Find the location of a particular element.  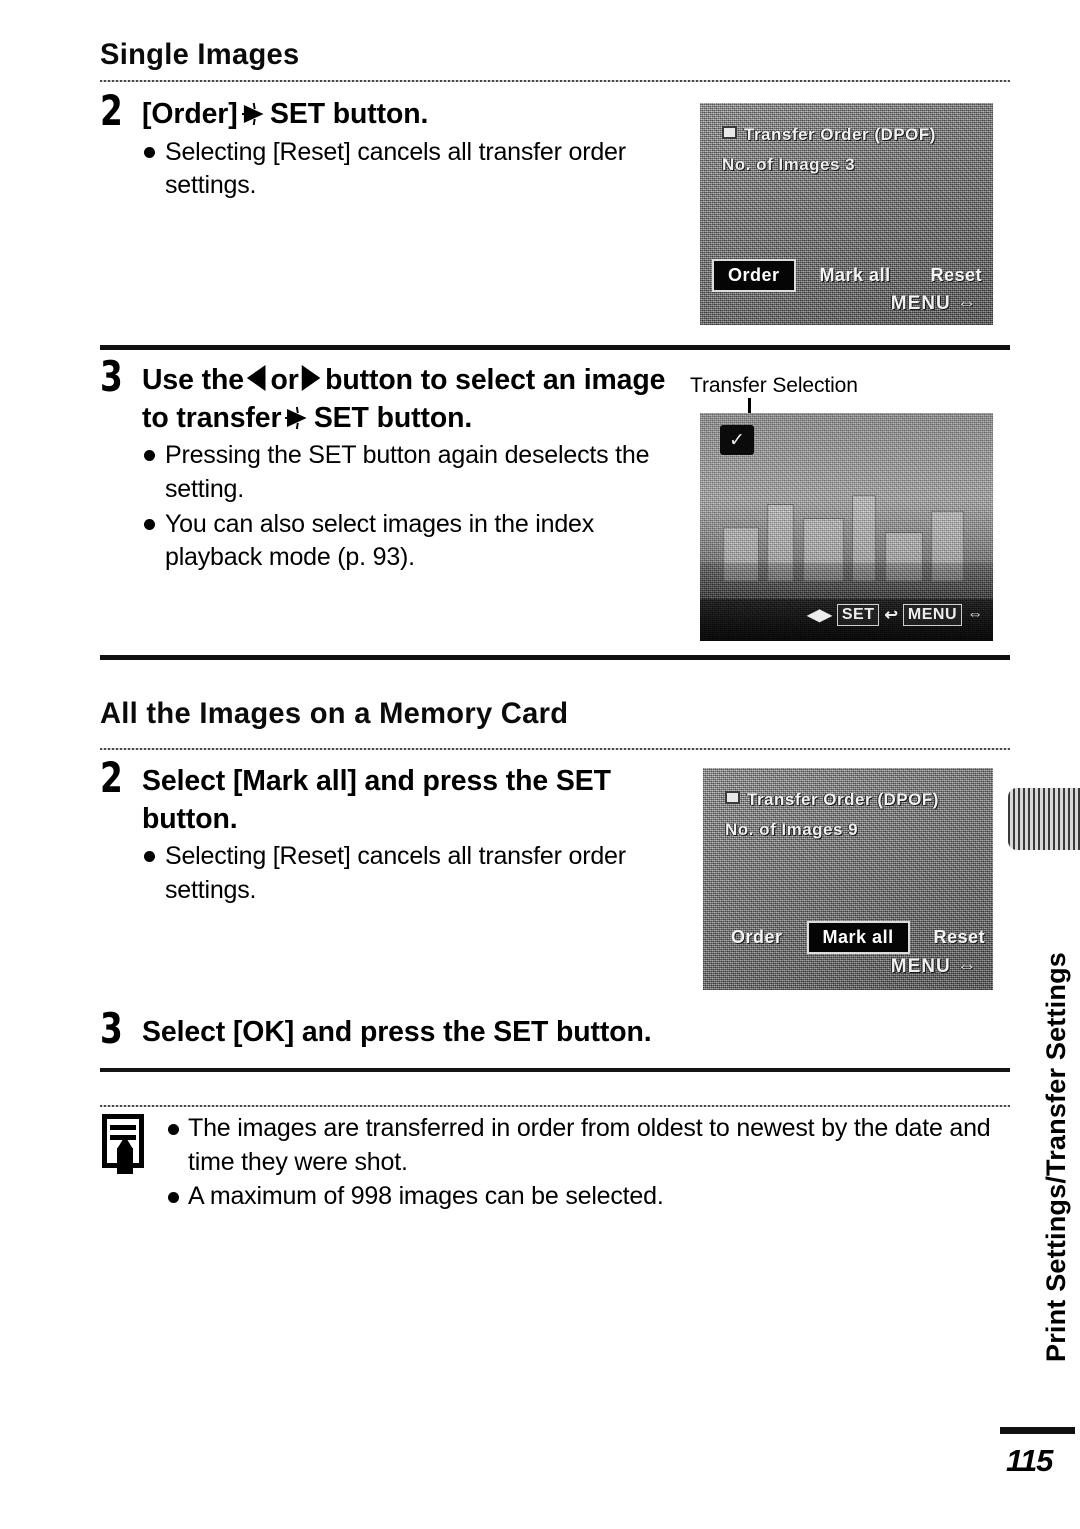

right-arrow-icon is located at coordinates (311, 378).